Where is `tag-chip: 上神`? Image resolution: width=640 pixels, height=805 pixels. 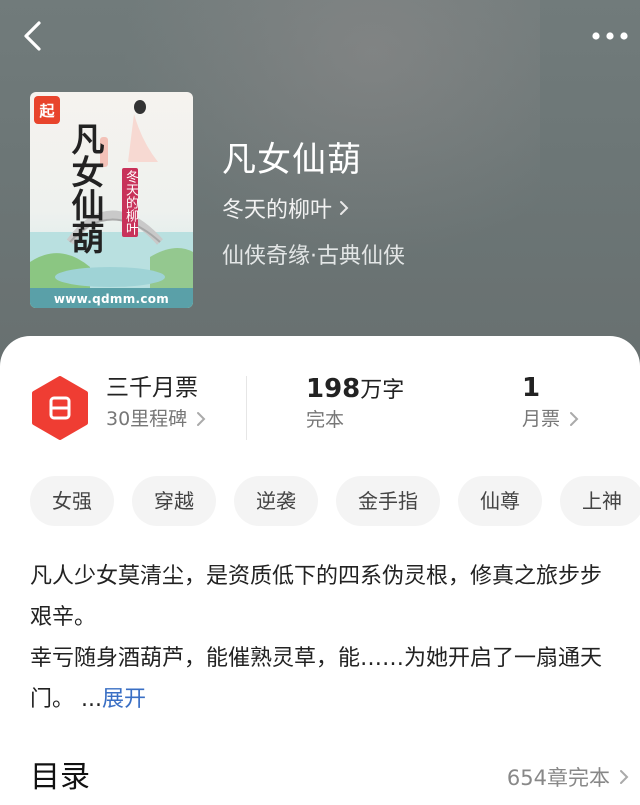 tag-chip: 上神 is located at coordinates (600, 501).